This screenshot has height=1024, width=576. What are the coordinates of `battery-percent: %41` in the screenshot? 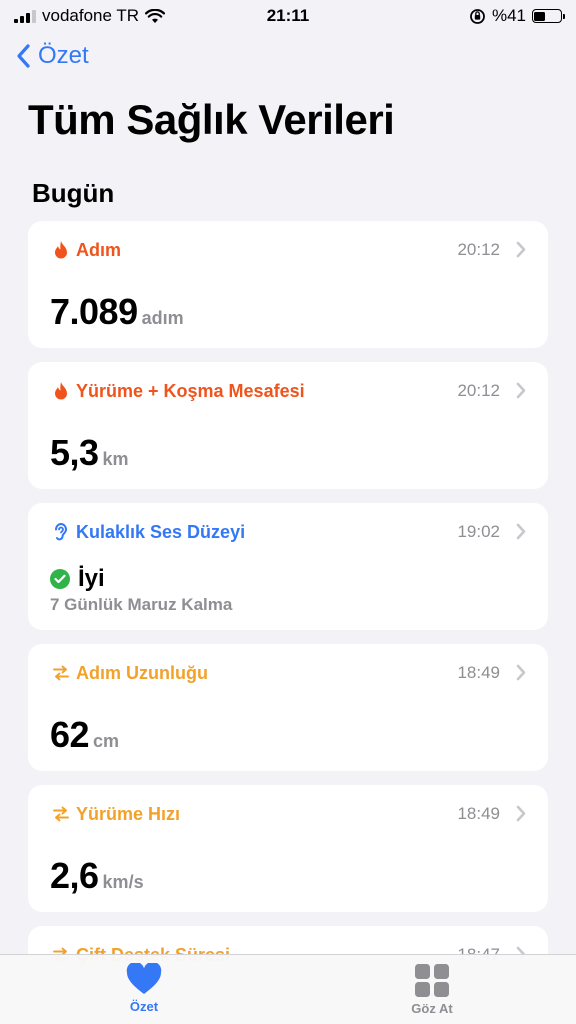 It's located at (508, 15).